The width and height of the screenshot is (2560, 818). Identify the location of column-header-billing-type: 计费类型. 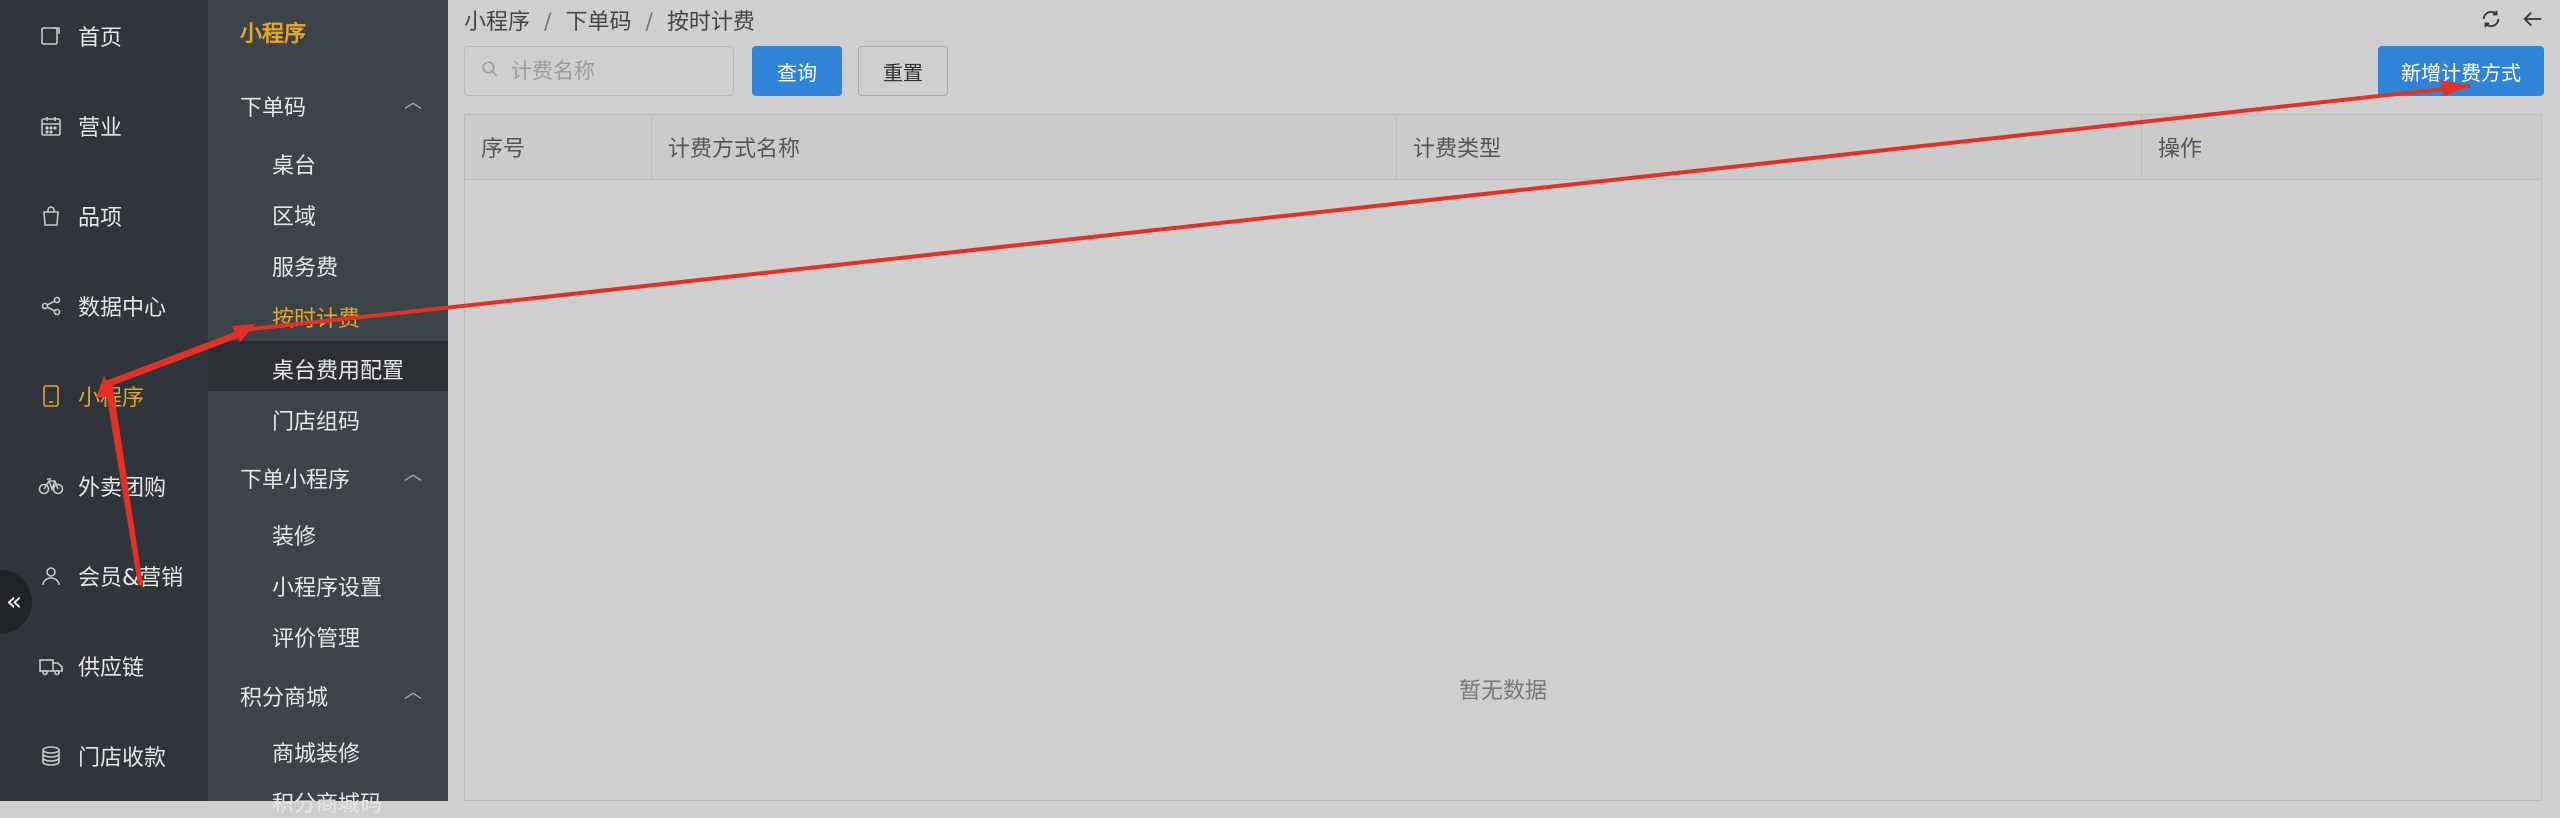
(1769, 147).